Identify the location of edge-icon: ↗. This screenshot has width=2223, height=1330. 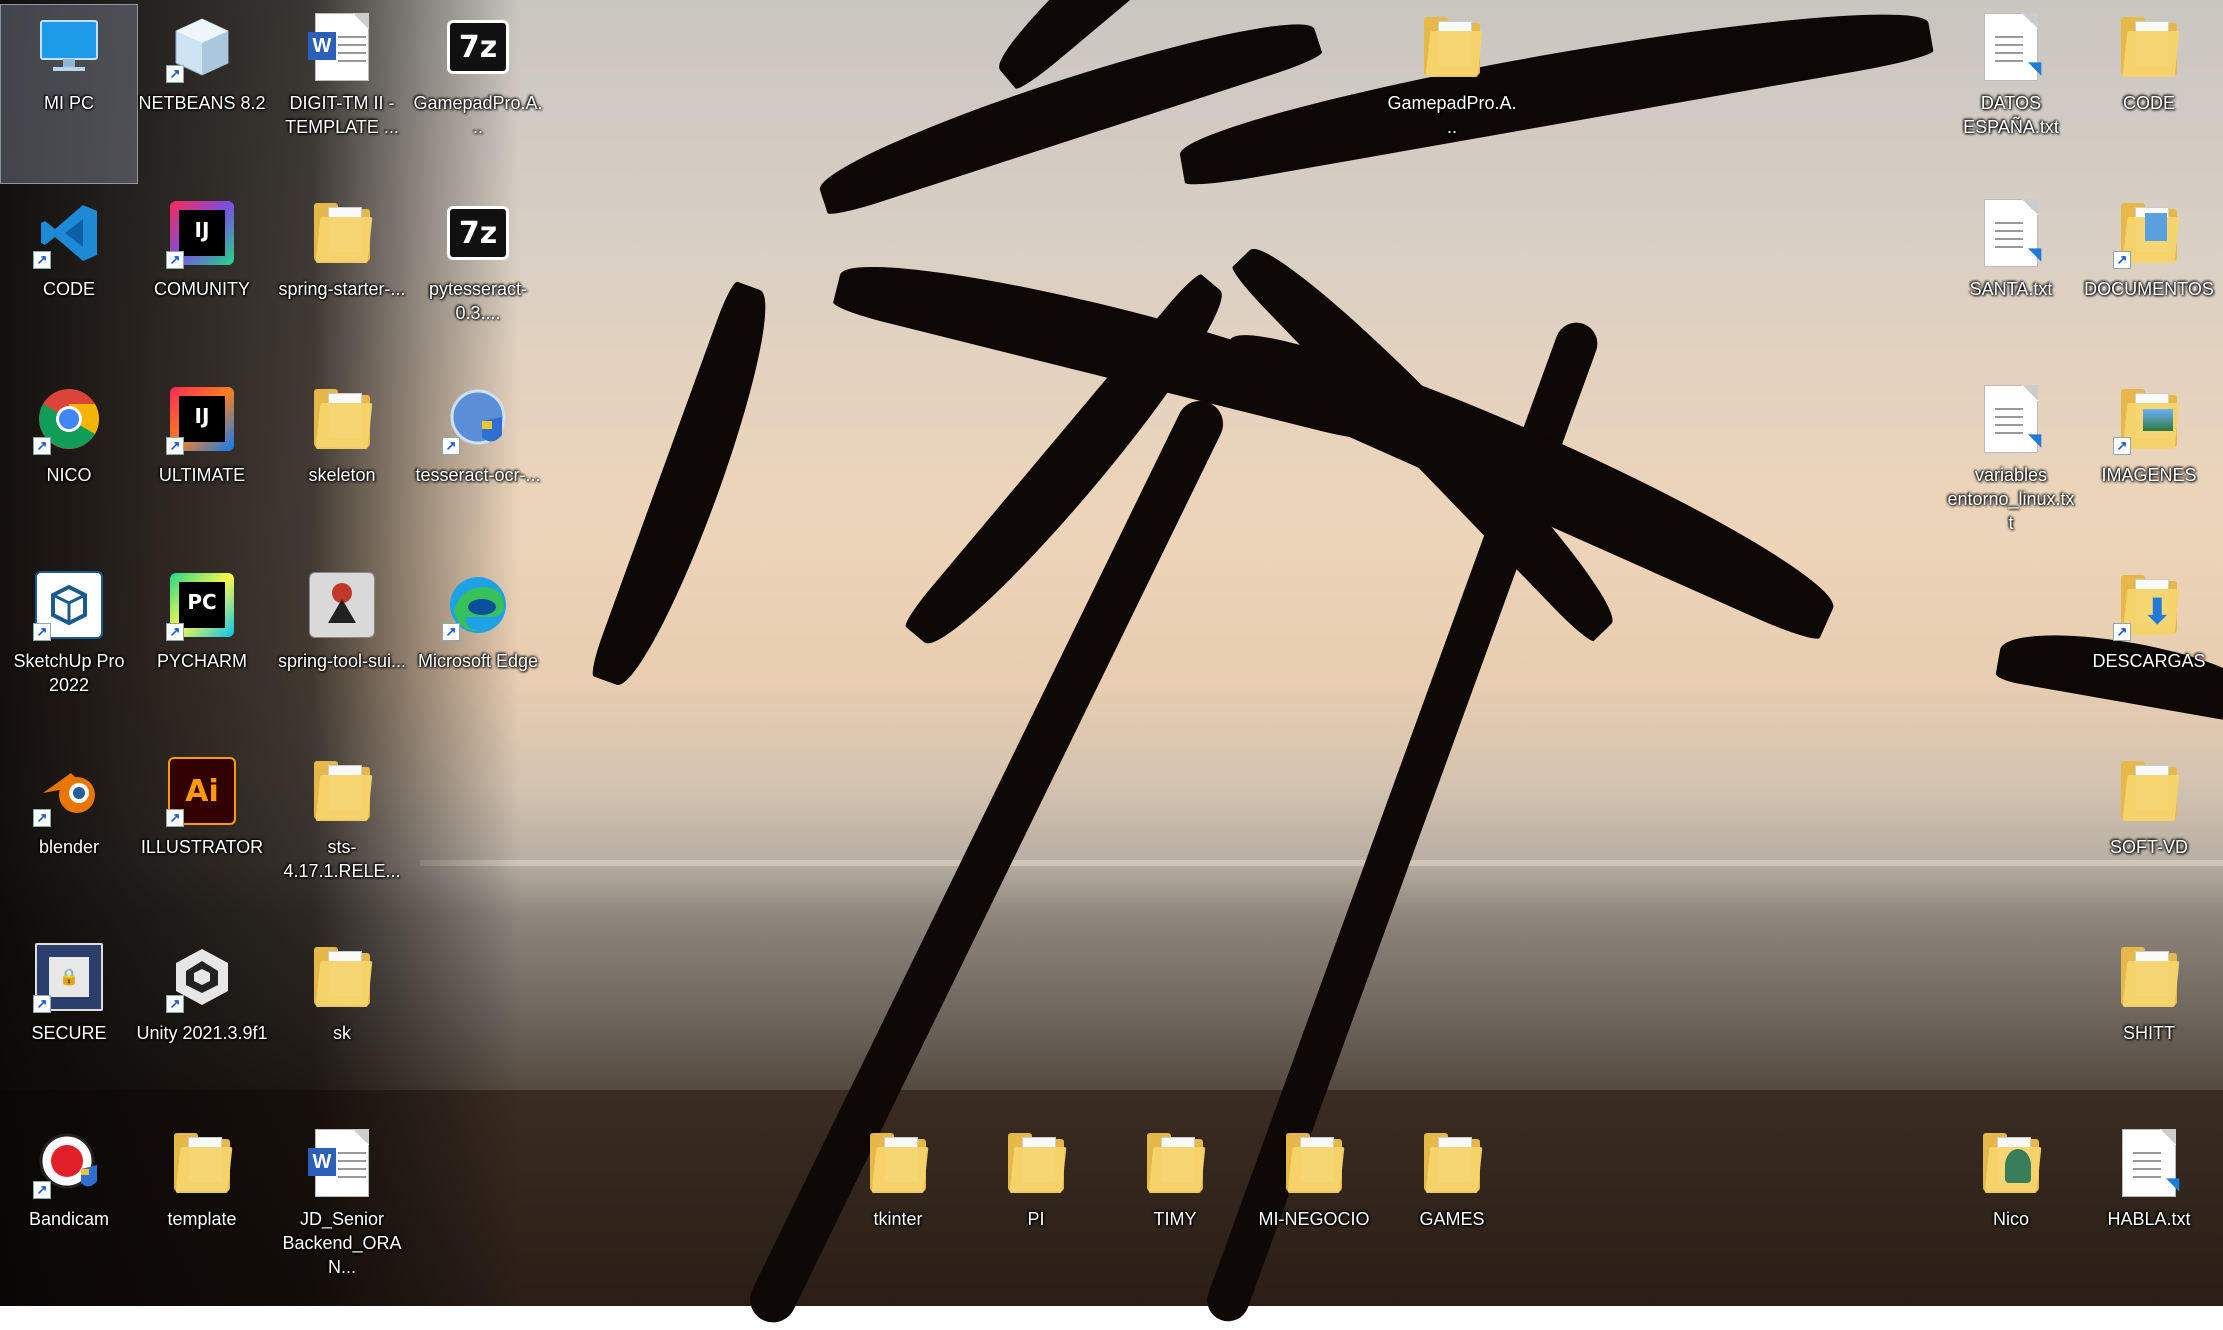
(478, 605).